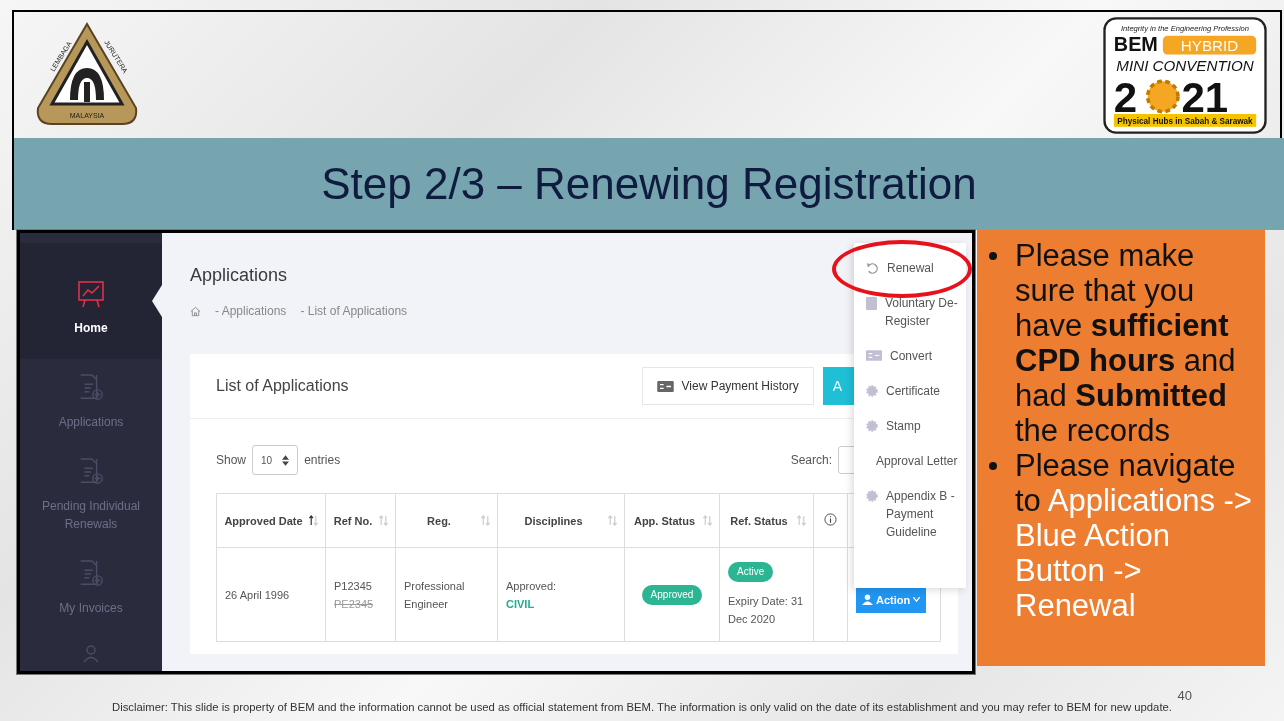 Image resolution: width=1284 pixels, height=721 pixels. I want to click on payment-history-button: View Payment History, so click(727, 386).